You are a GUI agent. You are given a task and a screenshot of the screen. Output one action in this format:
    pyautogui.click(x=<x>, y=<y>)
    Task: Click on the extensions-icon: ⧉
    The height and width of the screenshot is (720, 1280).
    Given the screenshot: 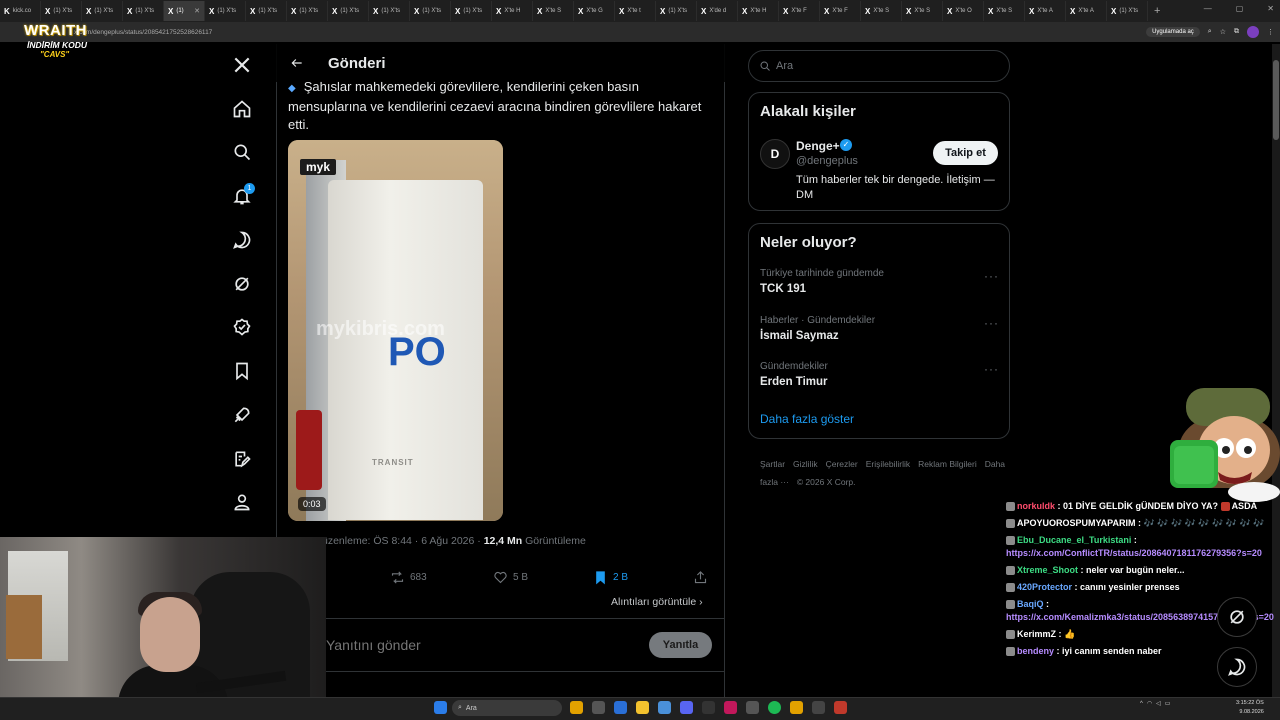 What is the action you would take?
    pyautogui.click(x=1236, y=32)
    